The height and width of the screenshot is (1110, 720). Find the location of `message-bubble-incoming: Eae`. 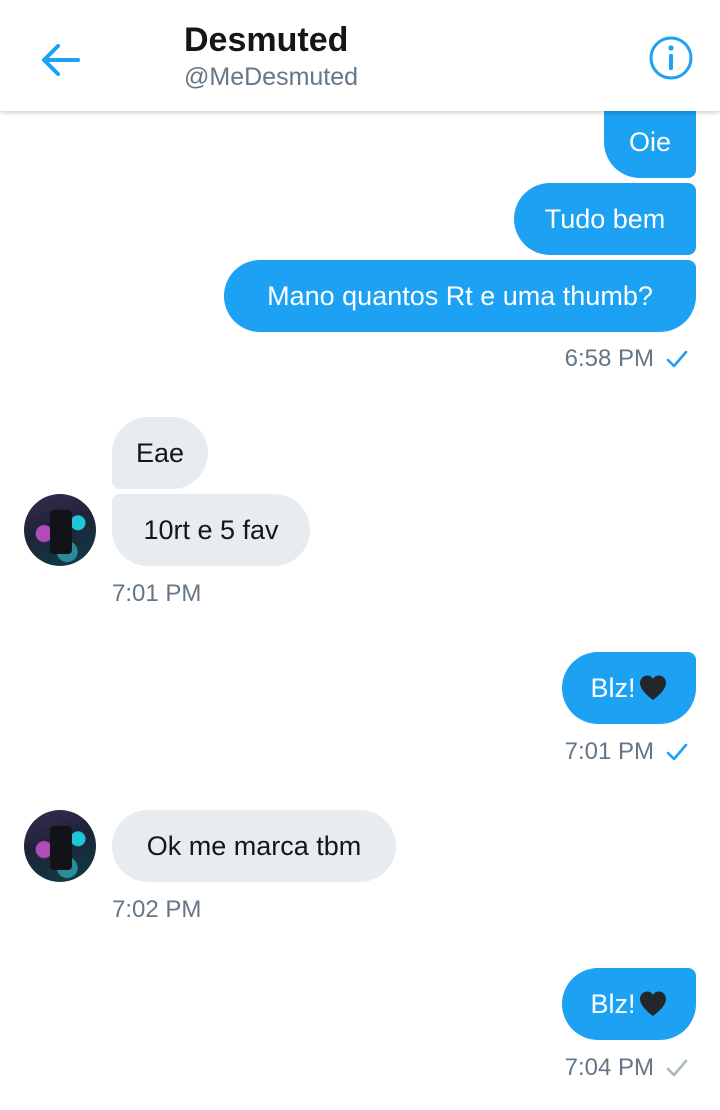

message-bubble-incoming: Eae is located at coordinates (160, 453).